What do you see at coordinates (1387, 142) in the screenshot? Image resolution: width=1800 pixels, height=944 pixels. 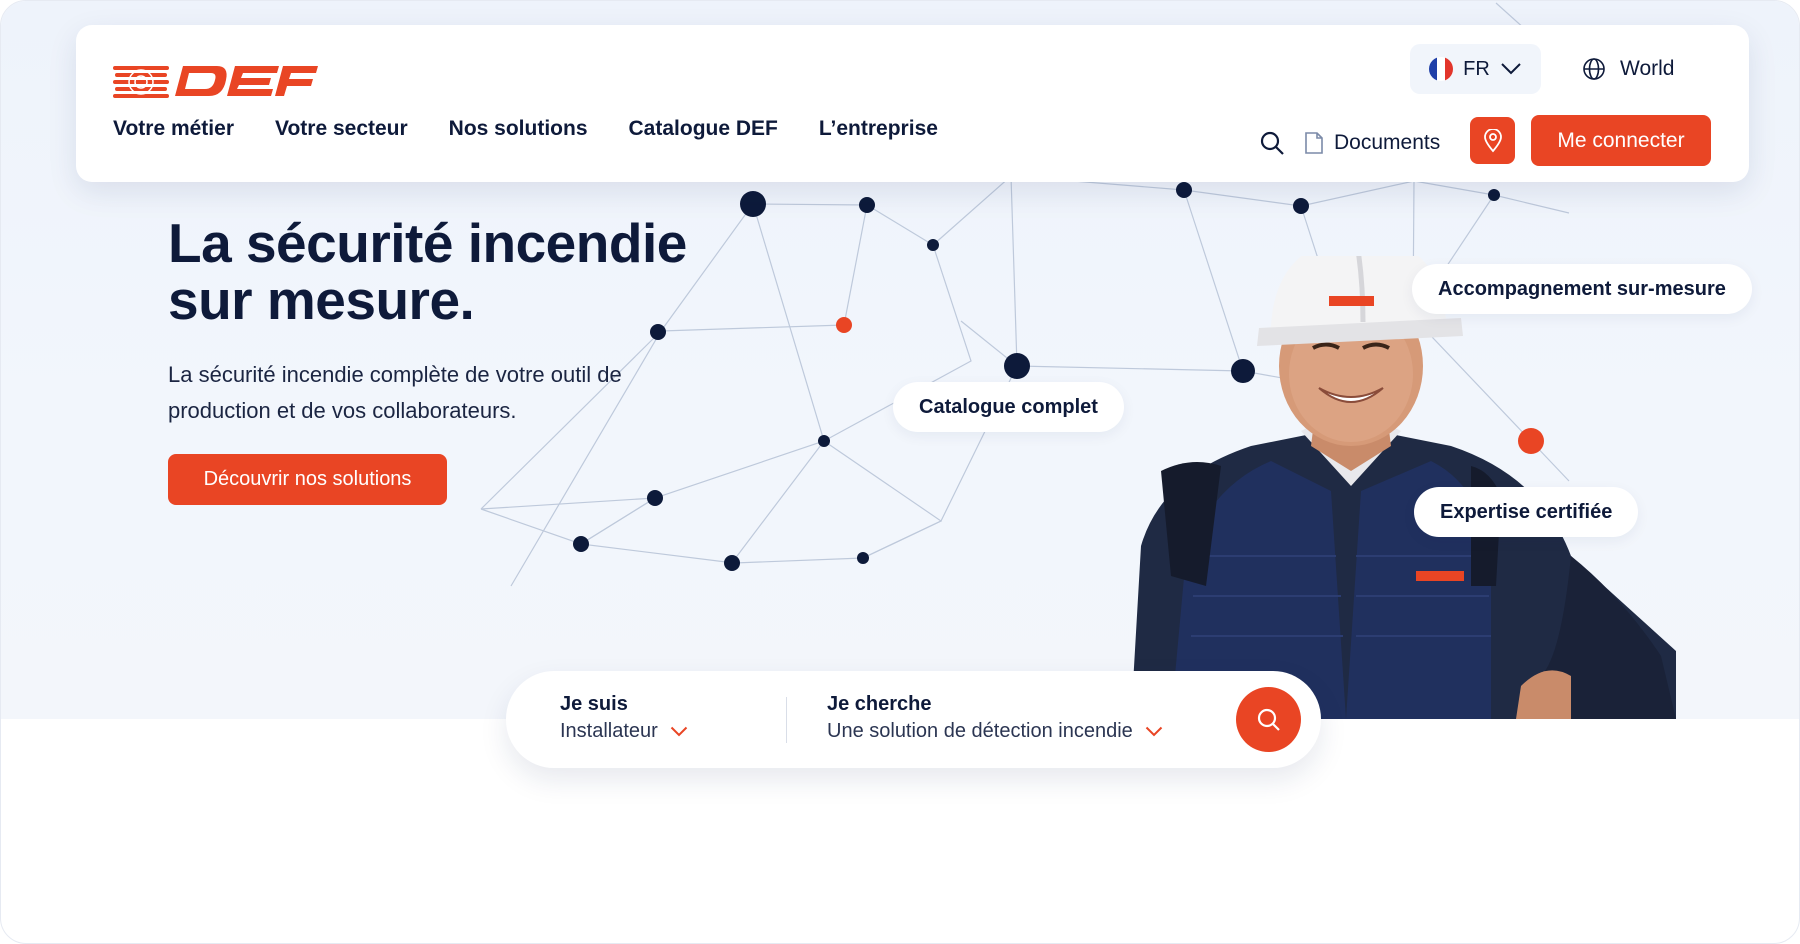 I see `documents-label: Documents` at bounding box center [1387, 142].